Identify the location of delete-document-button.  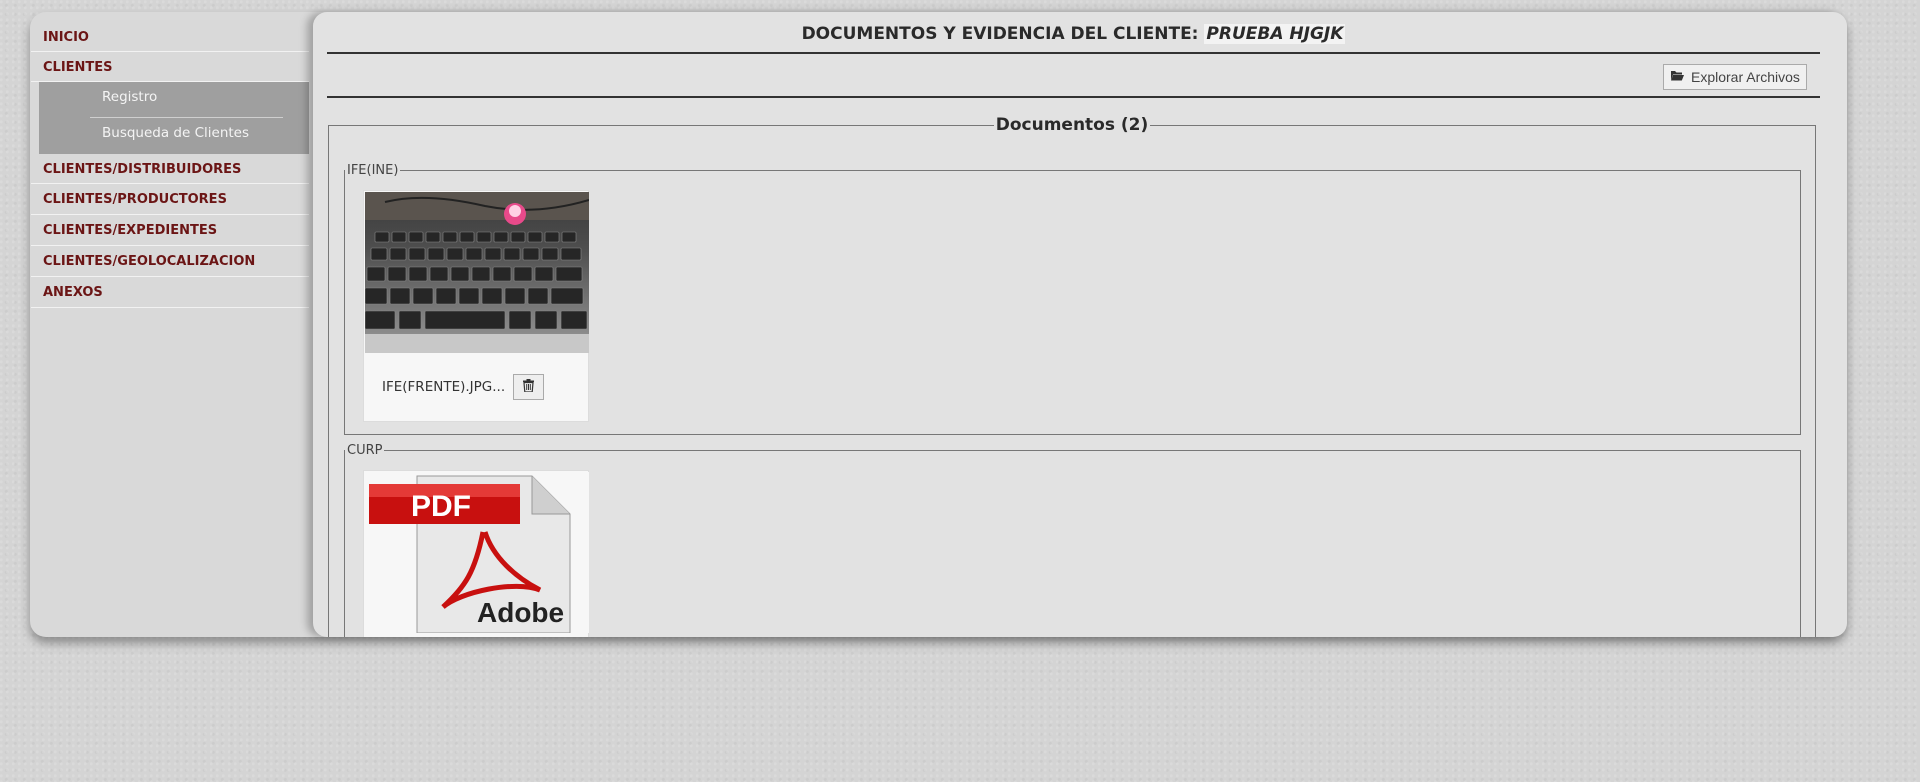
(528, 387).